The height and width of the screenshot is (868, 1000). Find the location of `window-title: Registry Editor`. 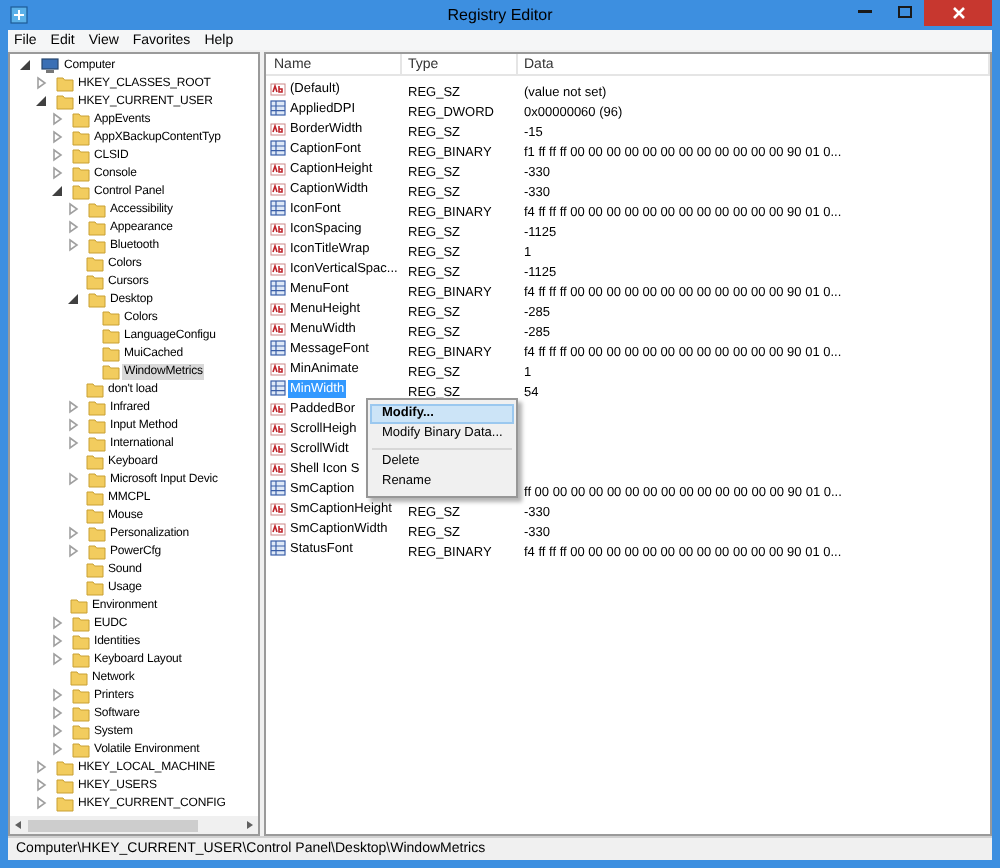

window-title: Registry Editor is located at coordinates (500, 15).